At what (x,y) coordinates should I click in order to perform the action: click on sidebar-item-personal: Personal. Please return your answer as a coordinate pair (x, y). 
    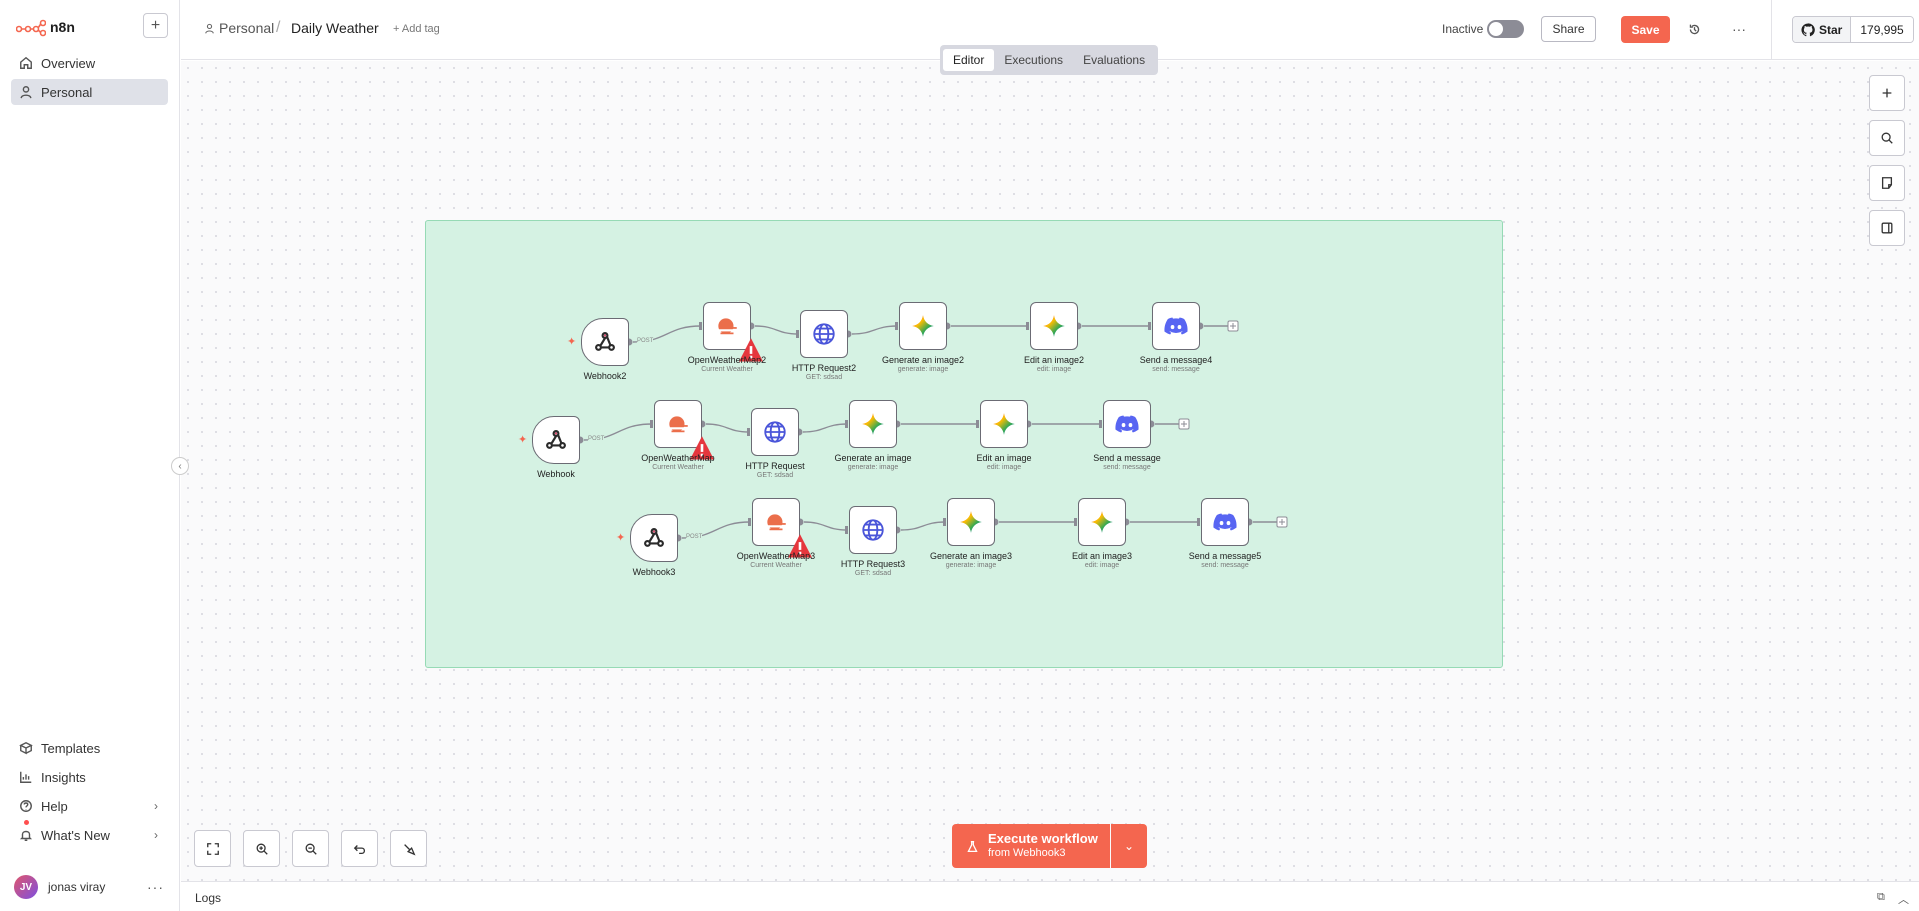
    Looking at the image, I should click on (89, 92).